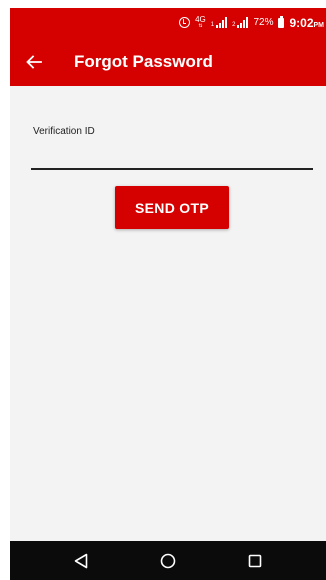 Image resolution: width=326 pixels, height=580 pixels. I want to click on send-otp-button: SEND OTP, so click(172, 207).